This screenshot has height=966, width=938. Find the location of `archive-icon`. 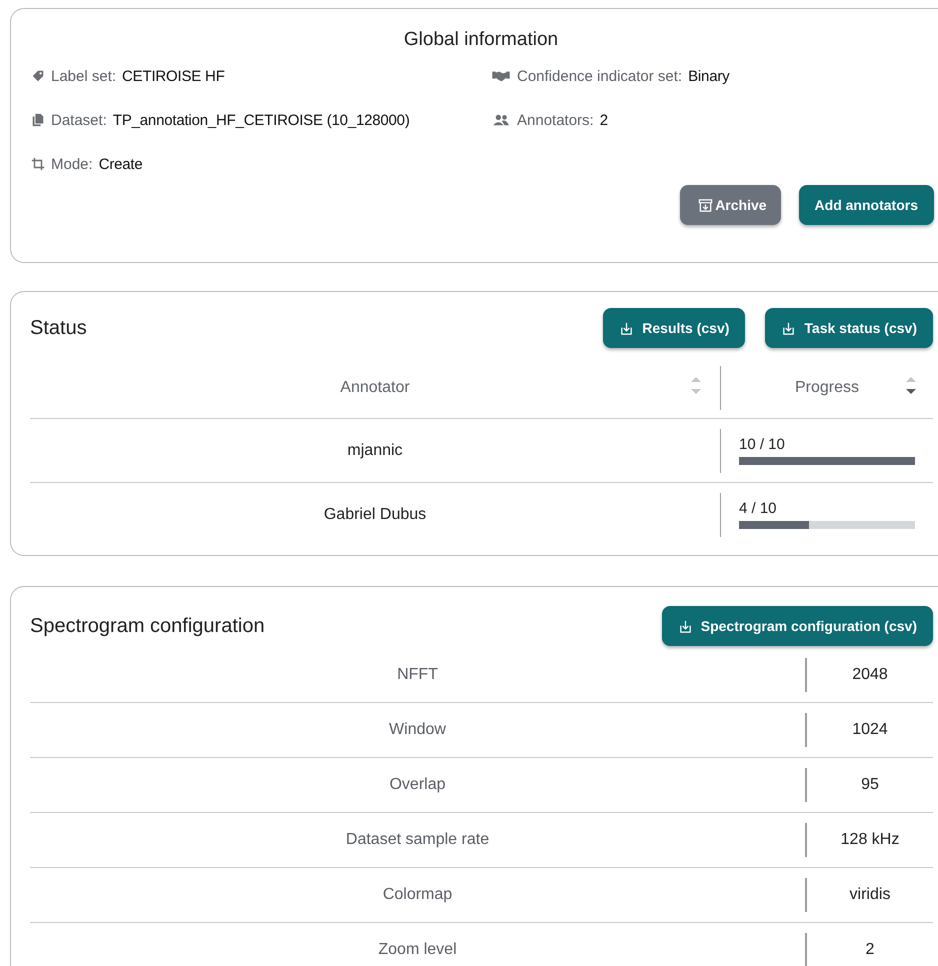

archive-icon is located at coordinates (706, 205).